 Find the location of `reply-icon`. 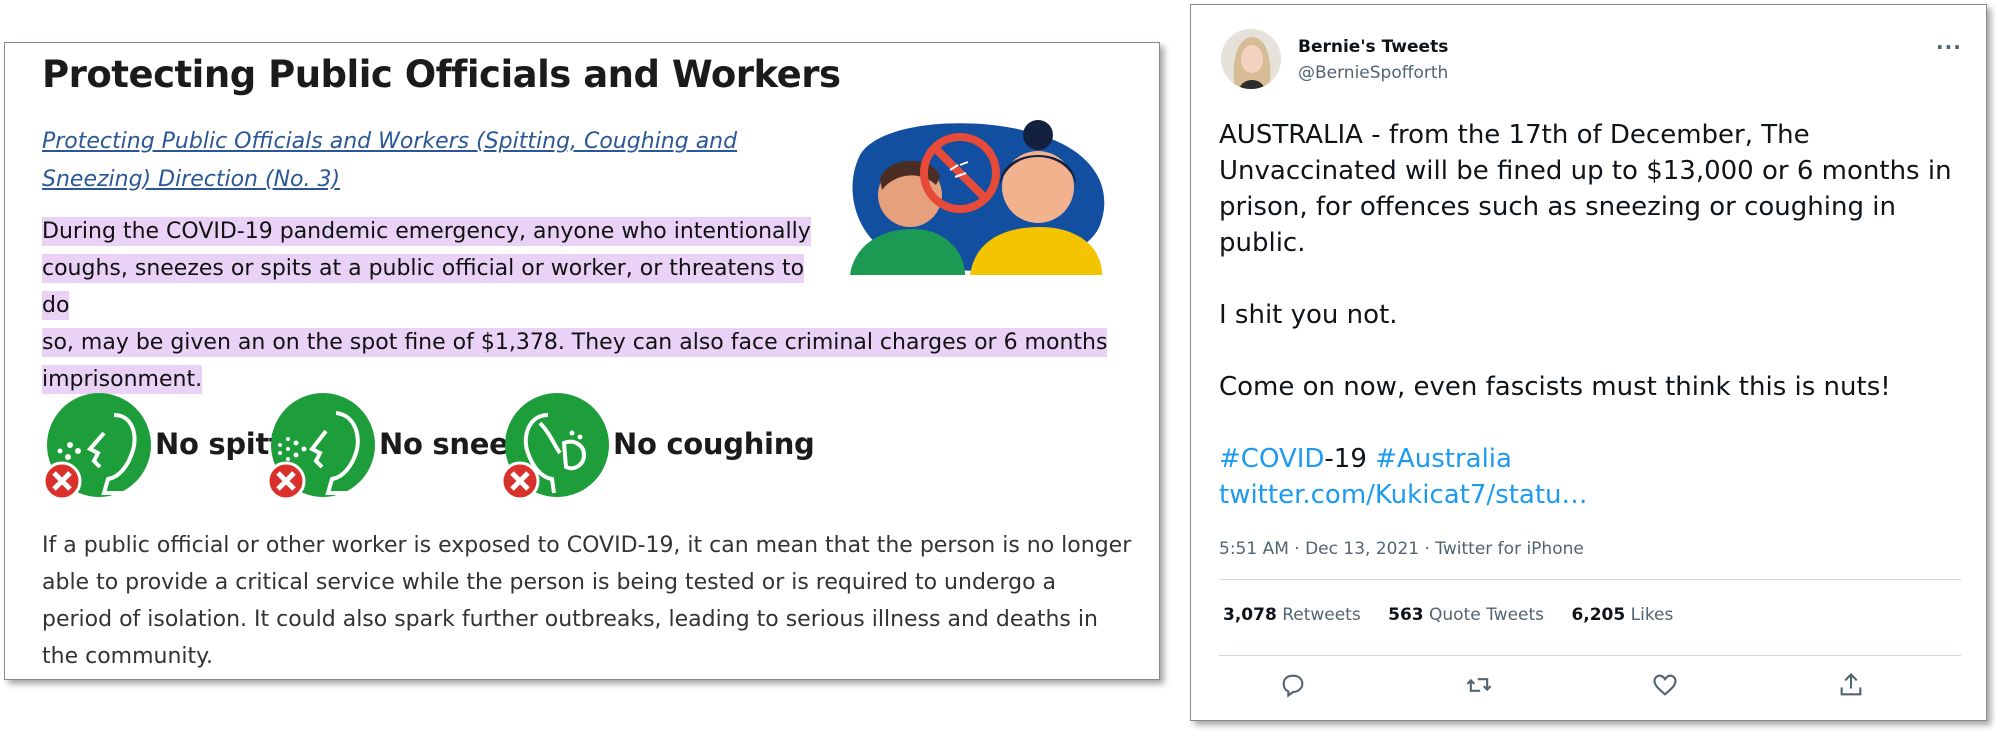

reply-icon is located at coordinates (1293, 685).